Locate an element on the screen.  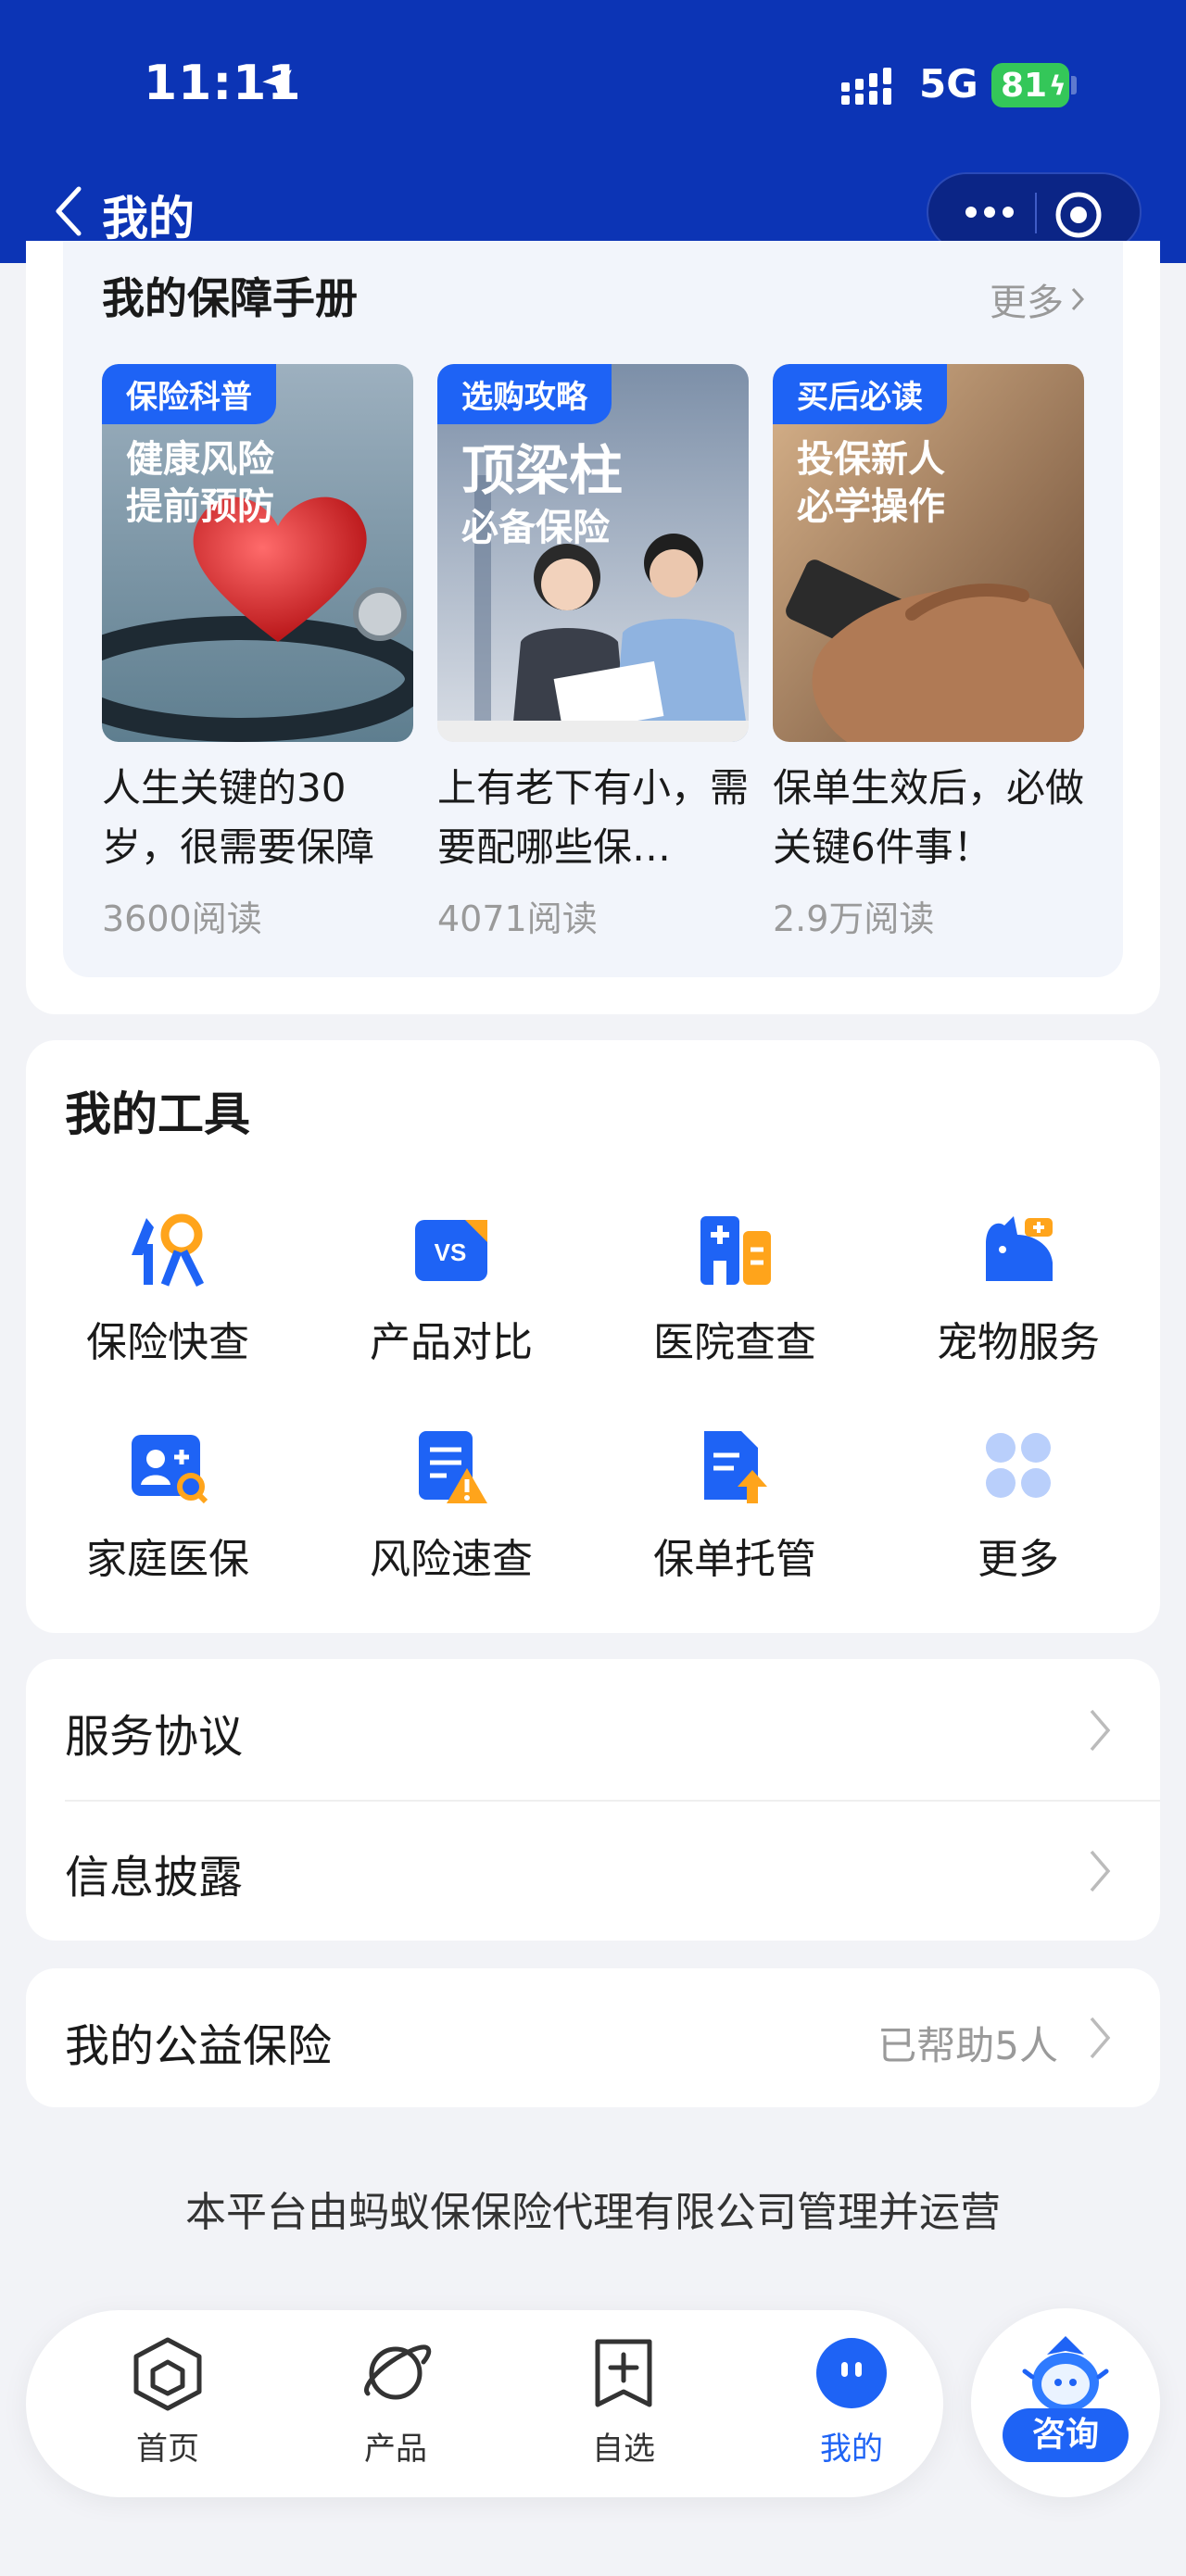
tool-label: 保单托管 is located at coordinates (734, 1559).